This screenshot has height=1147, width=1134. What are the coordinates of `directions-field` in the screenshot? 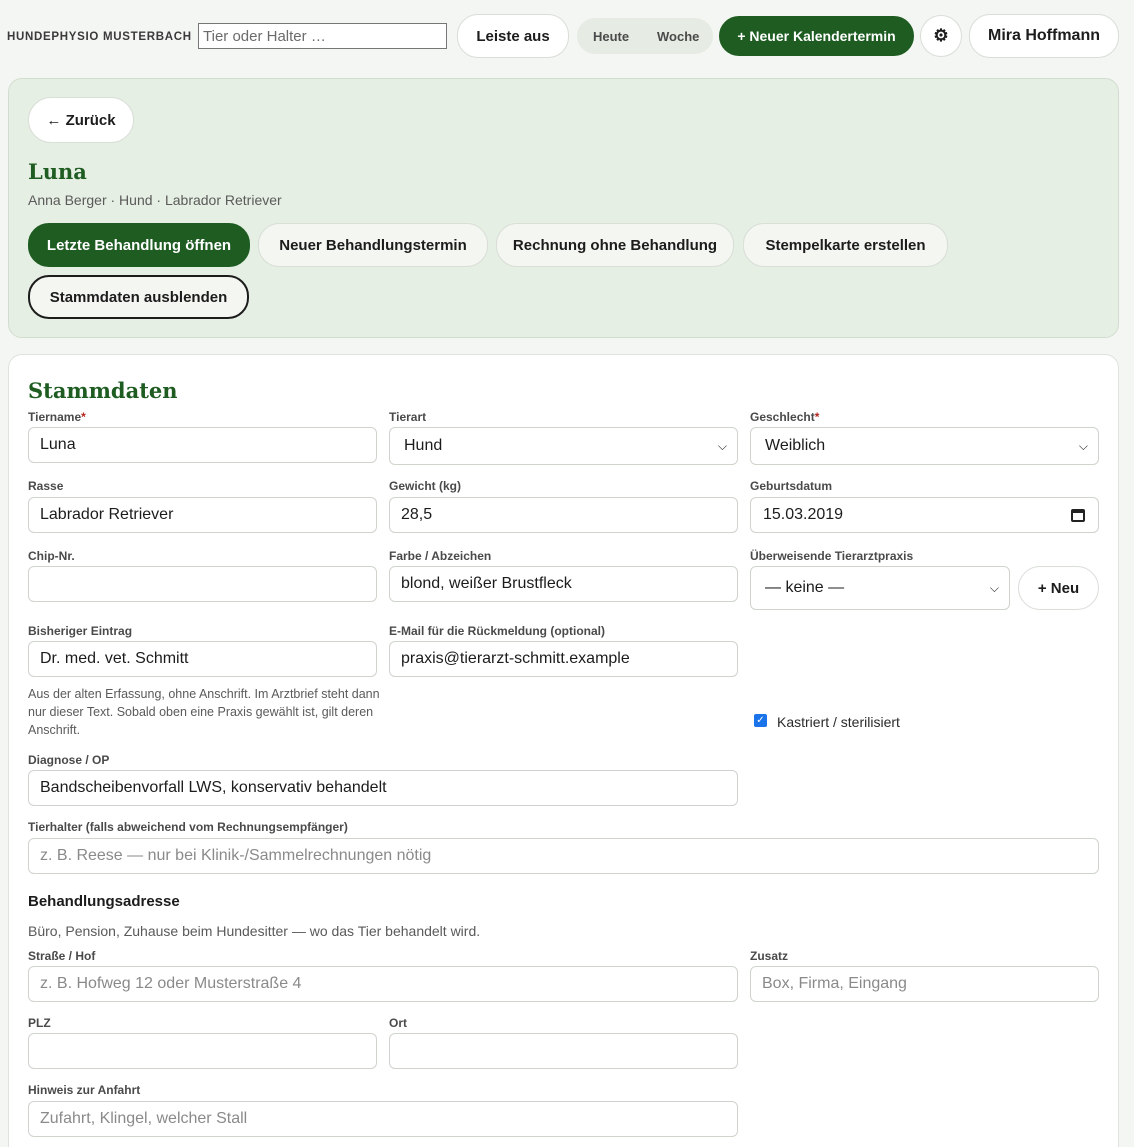 It's located at (383, 1119).